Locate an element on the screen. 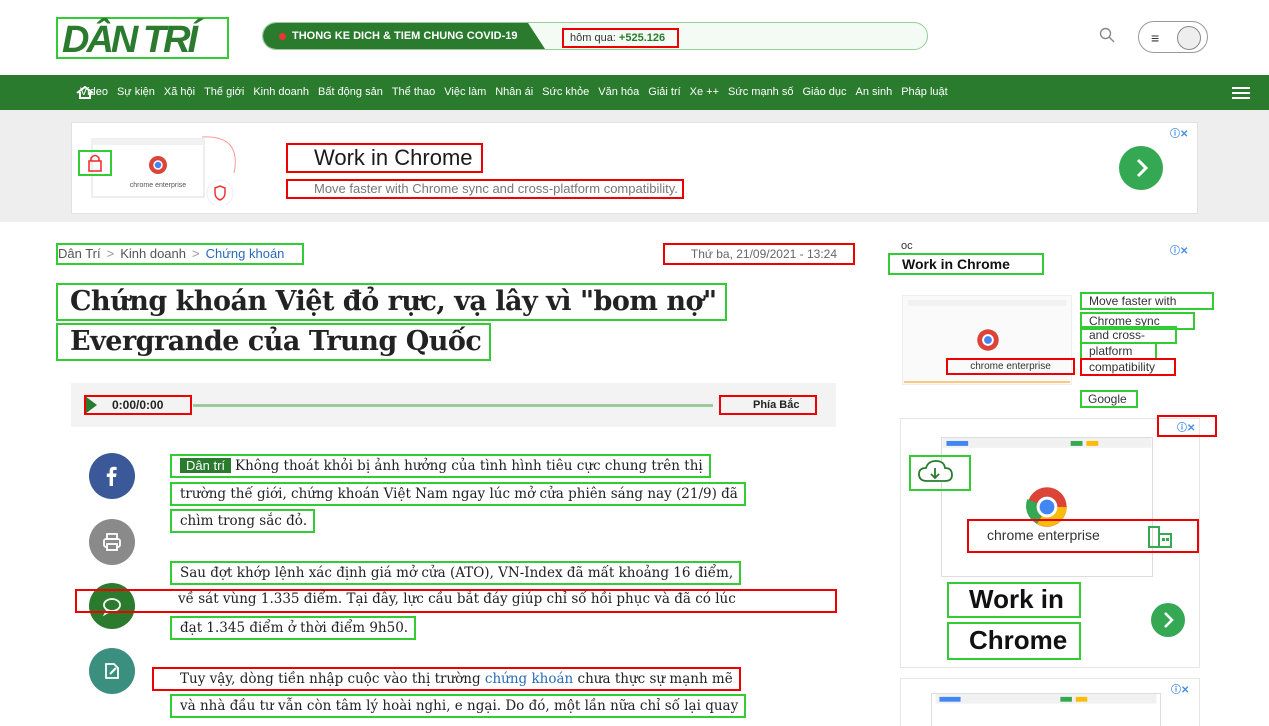 The image size is (1269, 726). sidebar-ad-1-desc: Move faster with is located at coordinates (1147, 301).